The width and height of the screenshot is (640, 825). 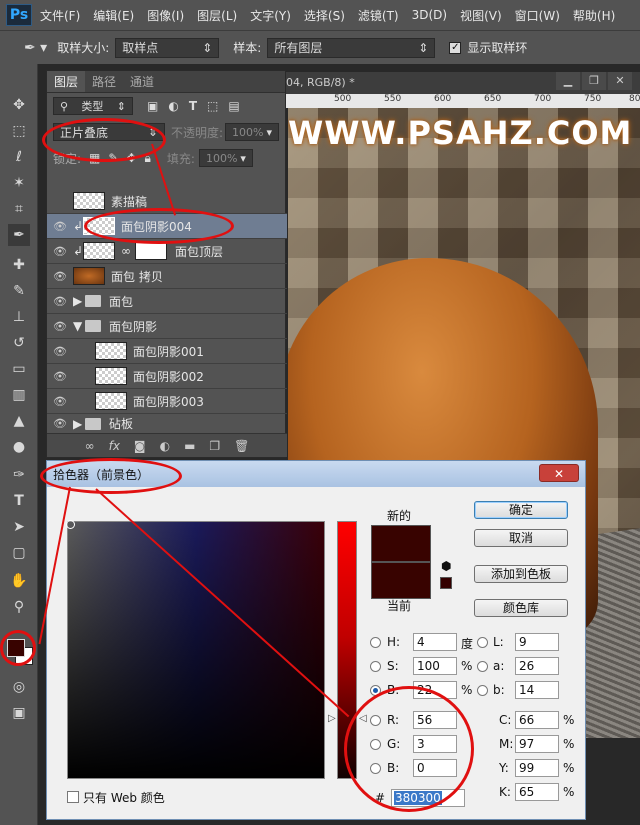 I want to click on lab-b-input: 14, so click(x=537, y=690).